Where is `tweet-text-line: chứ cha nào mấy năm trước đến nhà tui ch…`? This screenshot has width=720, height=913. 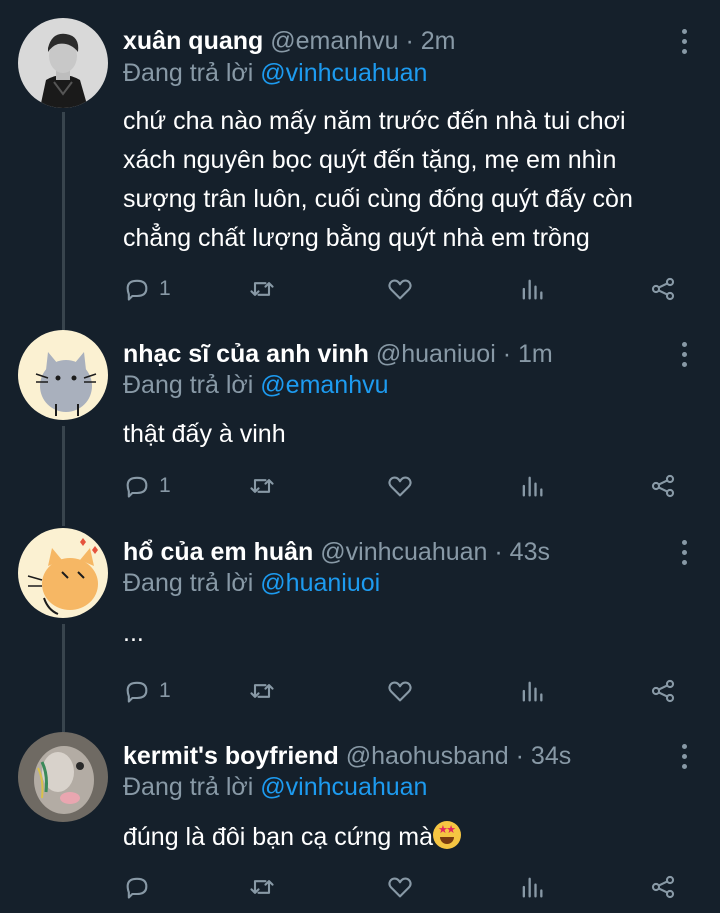
tweet-text-line: chứ cha nào mấy năm trước đến nhà tui ch… is located at coordinates (374, 121).